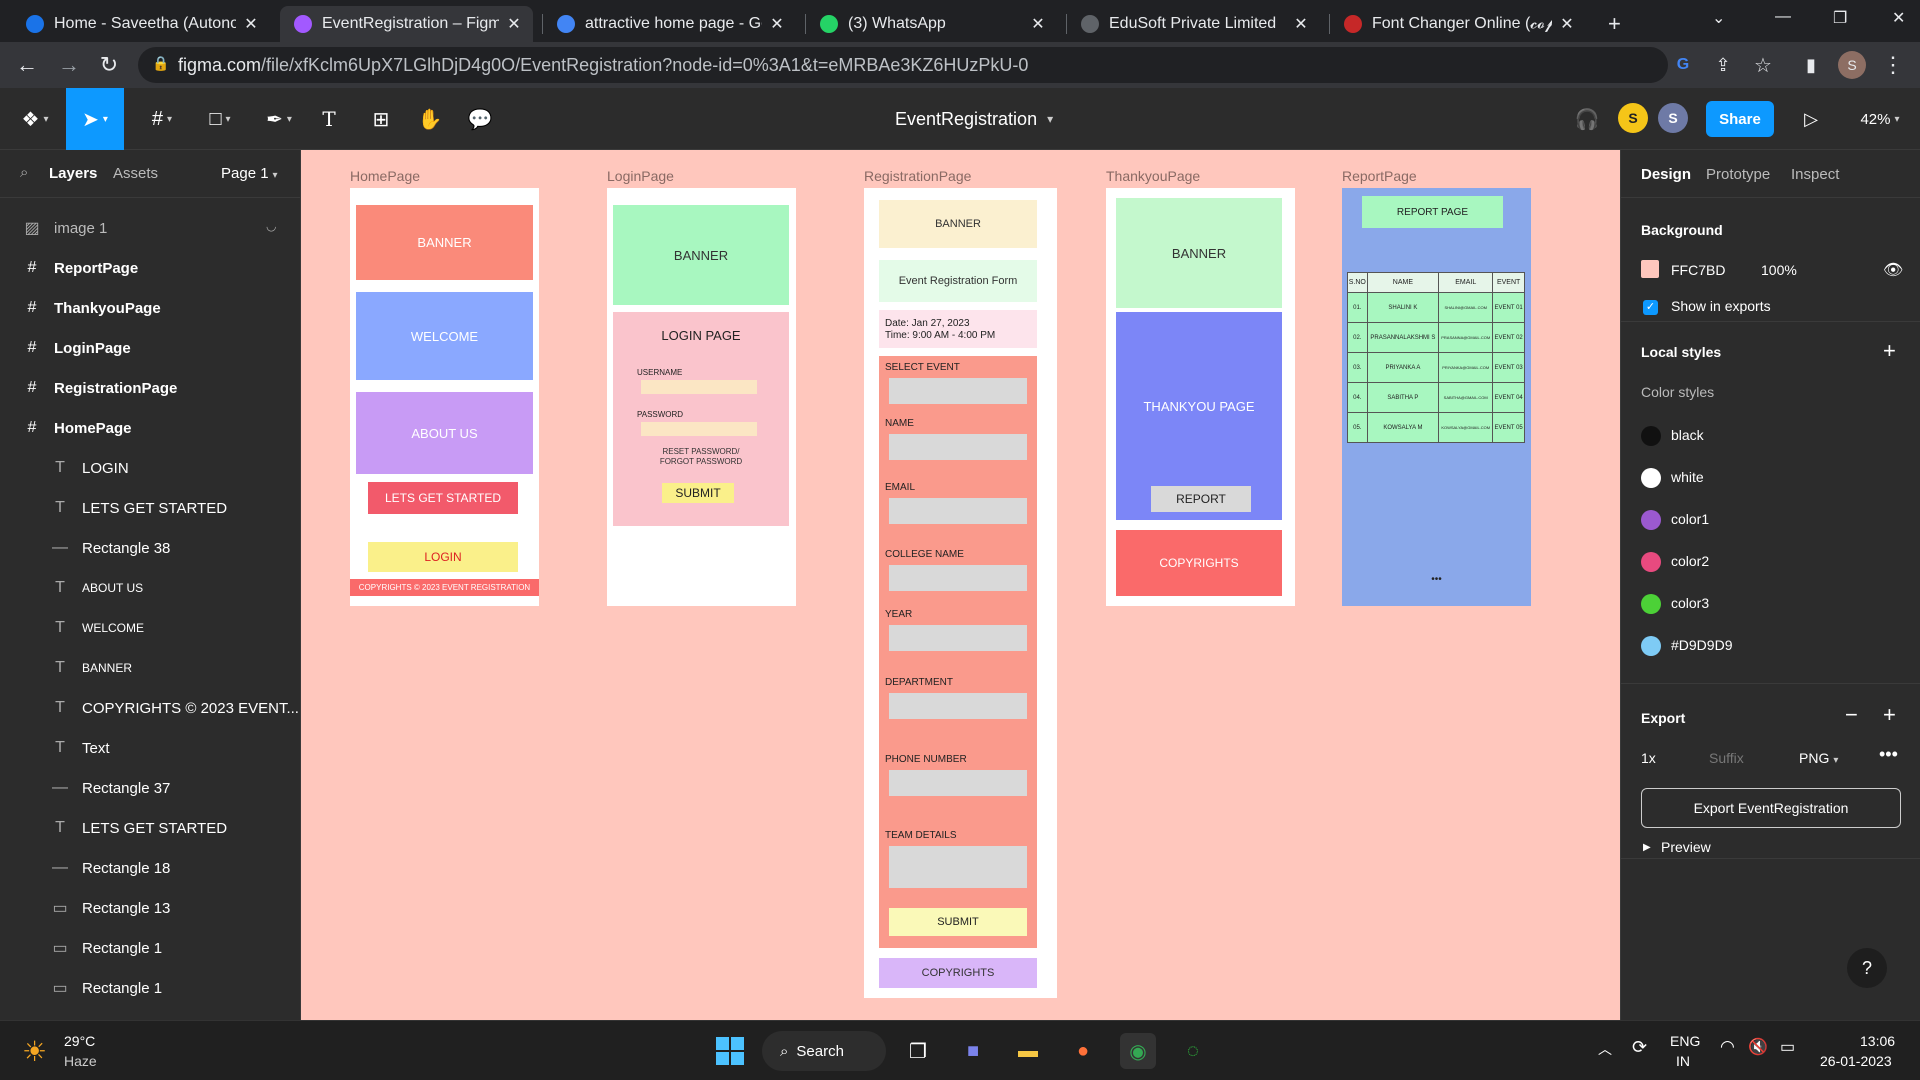 The height and width of the screenshot is (1080, 1920). What do you see at coordinates (958, 922) in the screenshot?
I see `registration-submit-button: SUBMIT` at bounding box center [958, 922].